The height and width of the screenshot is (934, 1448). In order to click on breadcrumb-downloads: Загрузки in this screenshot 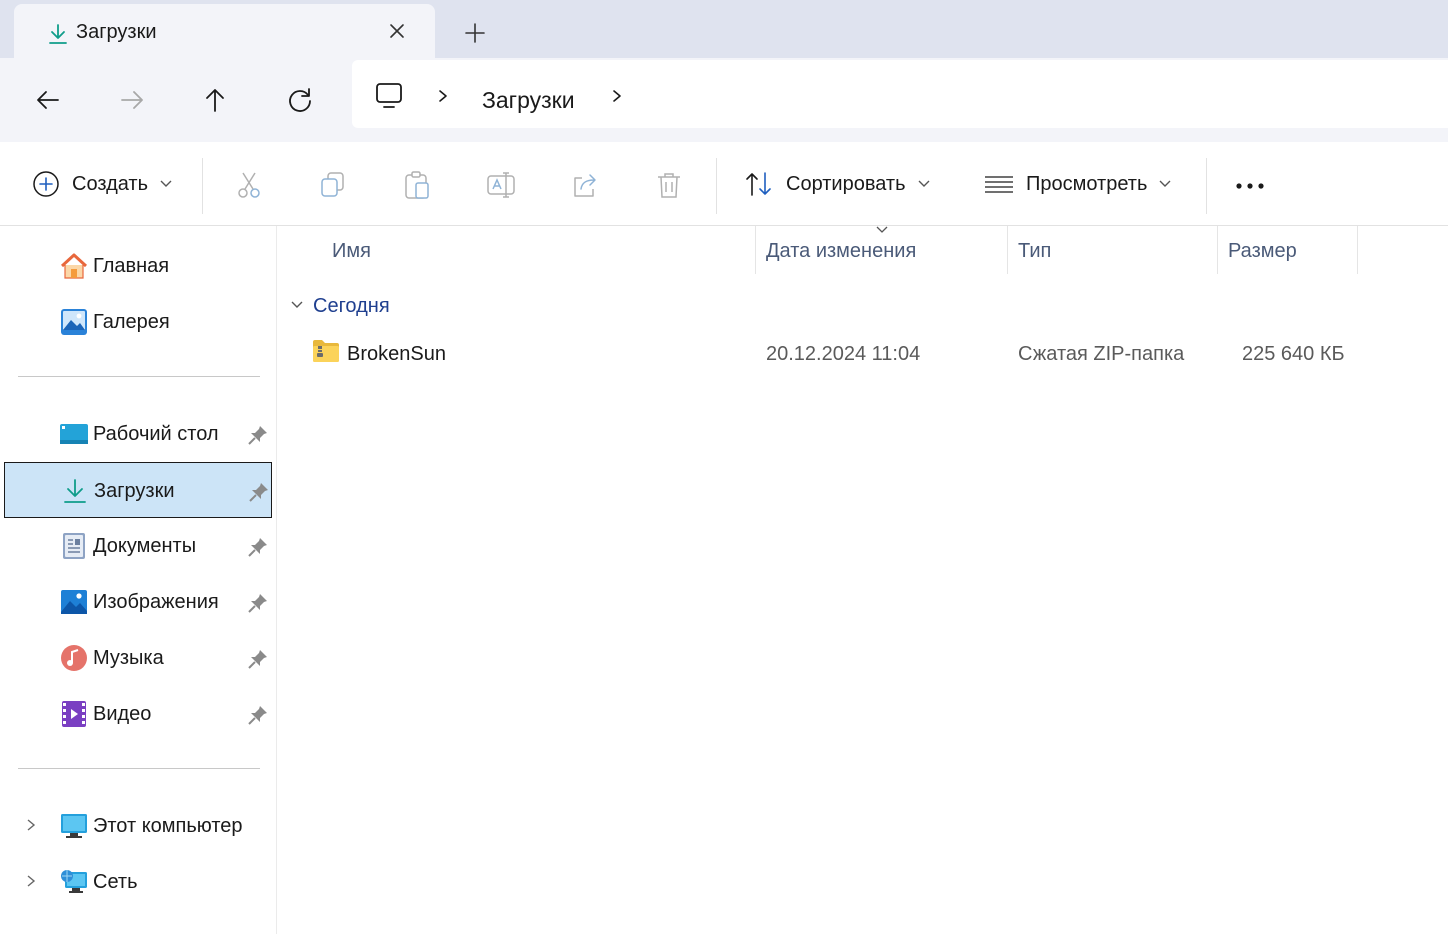, I will do `click(528, 100)`.